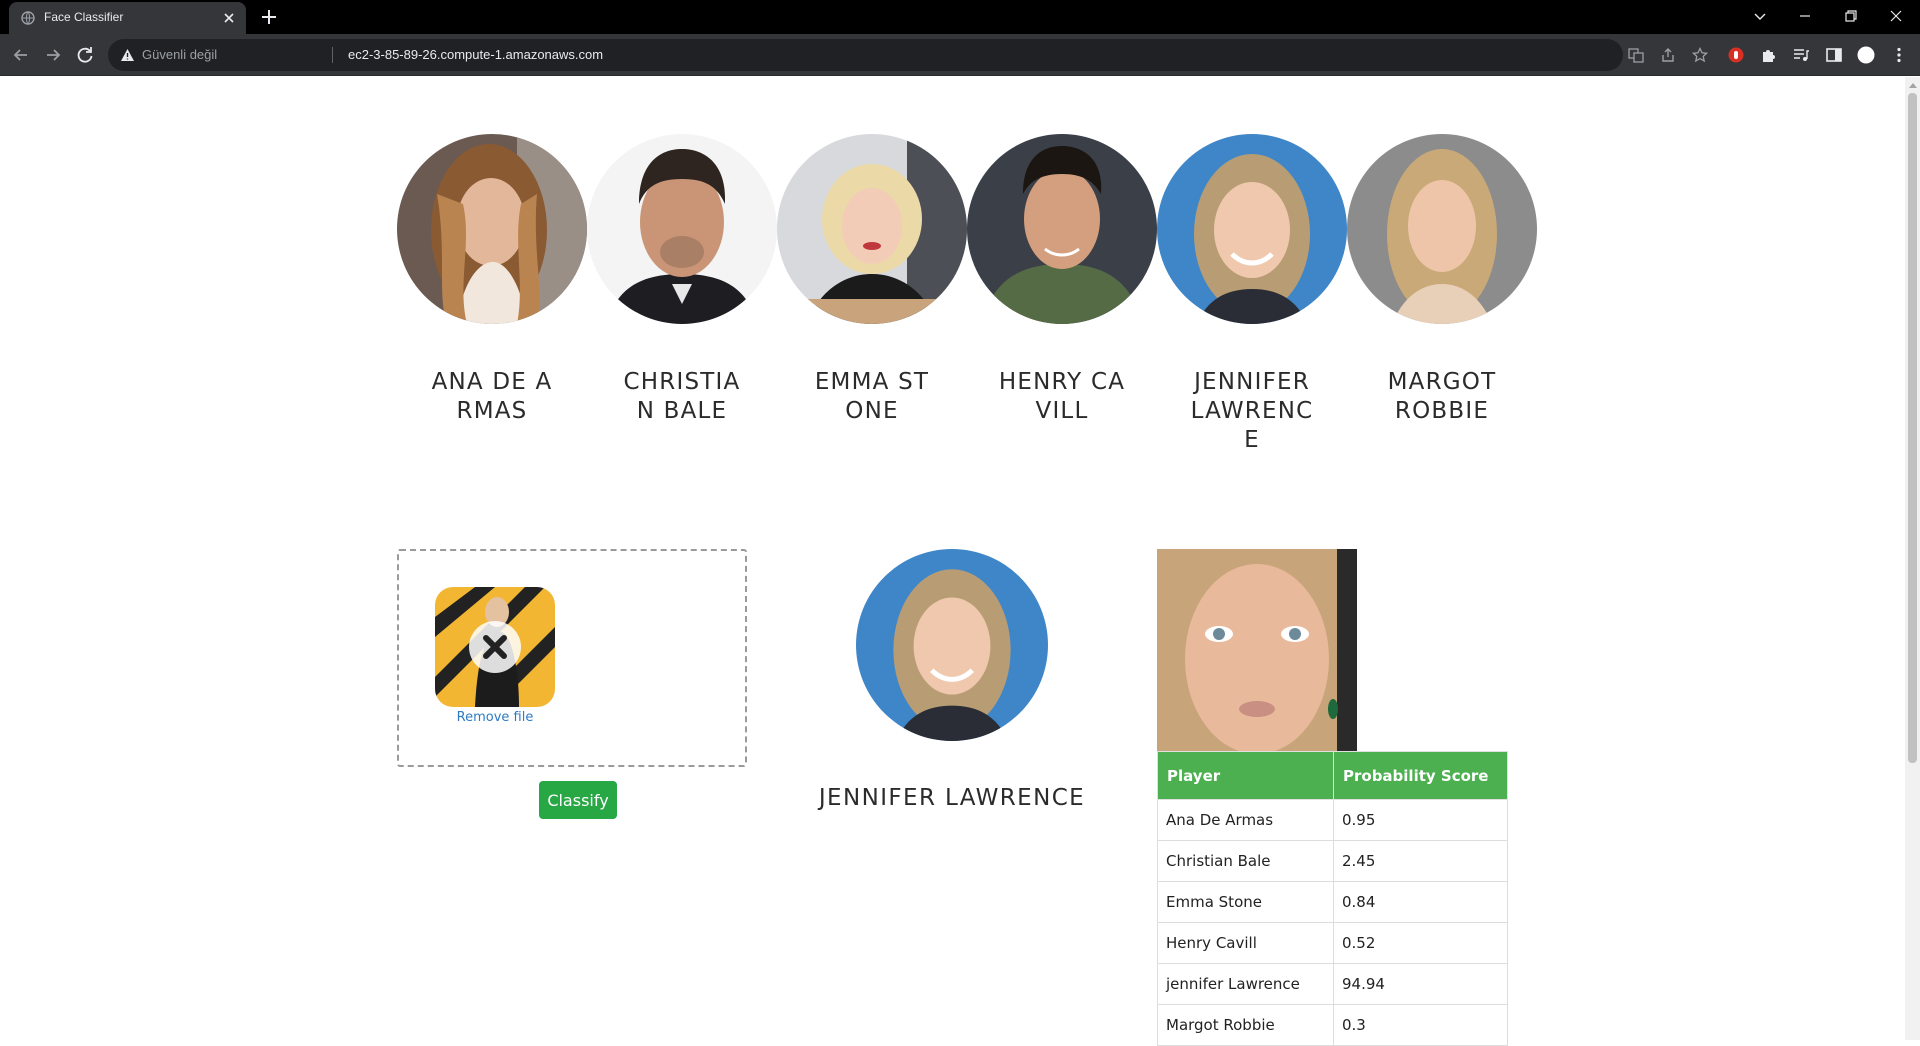 Image resolution: width=1920 pixels, height=1046 pixels. Describe the element at coordinates (1668, 55) in the screenshot. I see `share-icon` at that location.